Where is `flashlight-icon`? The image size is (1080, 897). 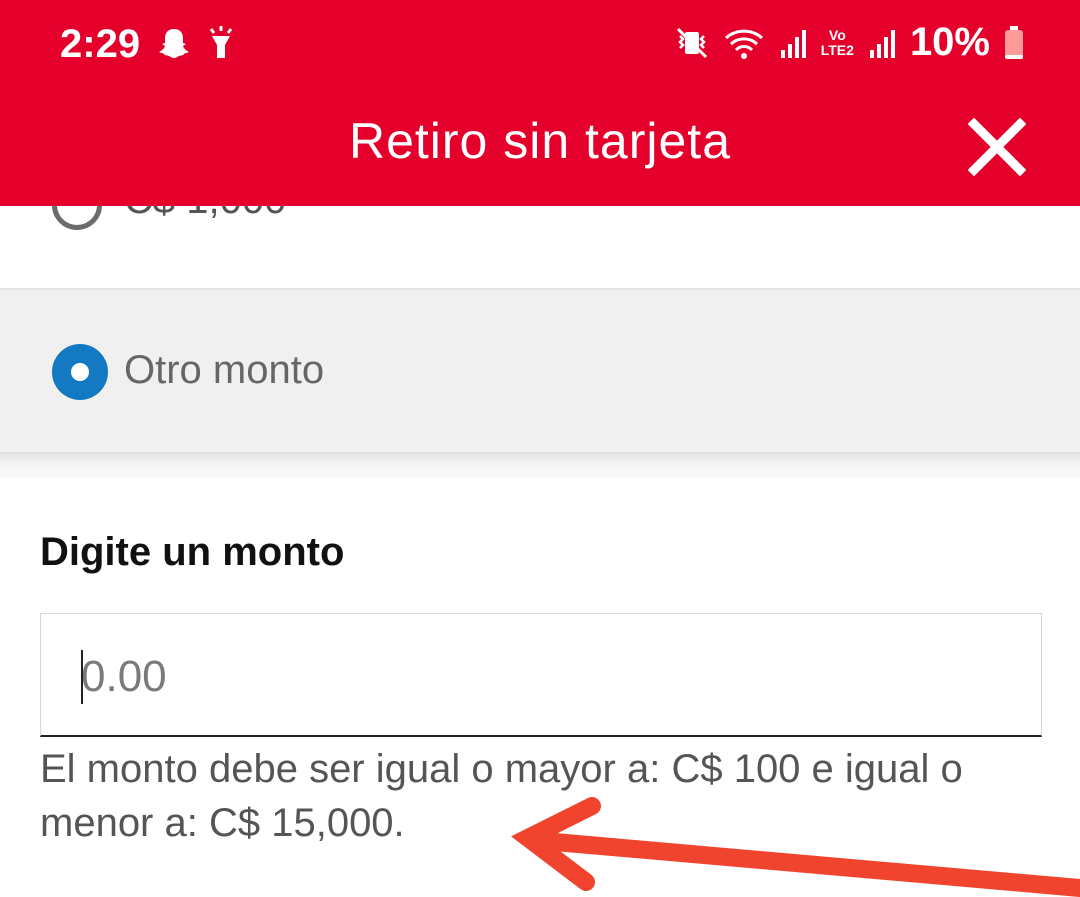 flashlight-icon is located at coordinates (221, 42).